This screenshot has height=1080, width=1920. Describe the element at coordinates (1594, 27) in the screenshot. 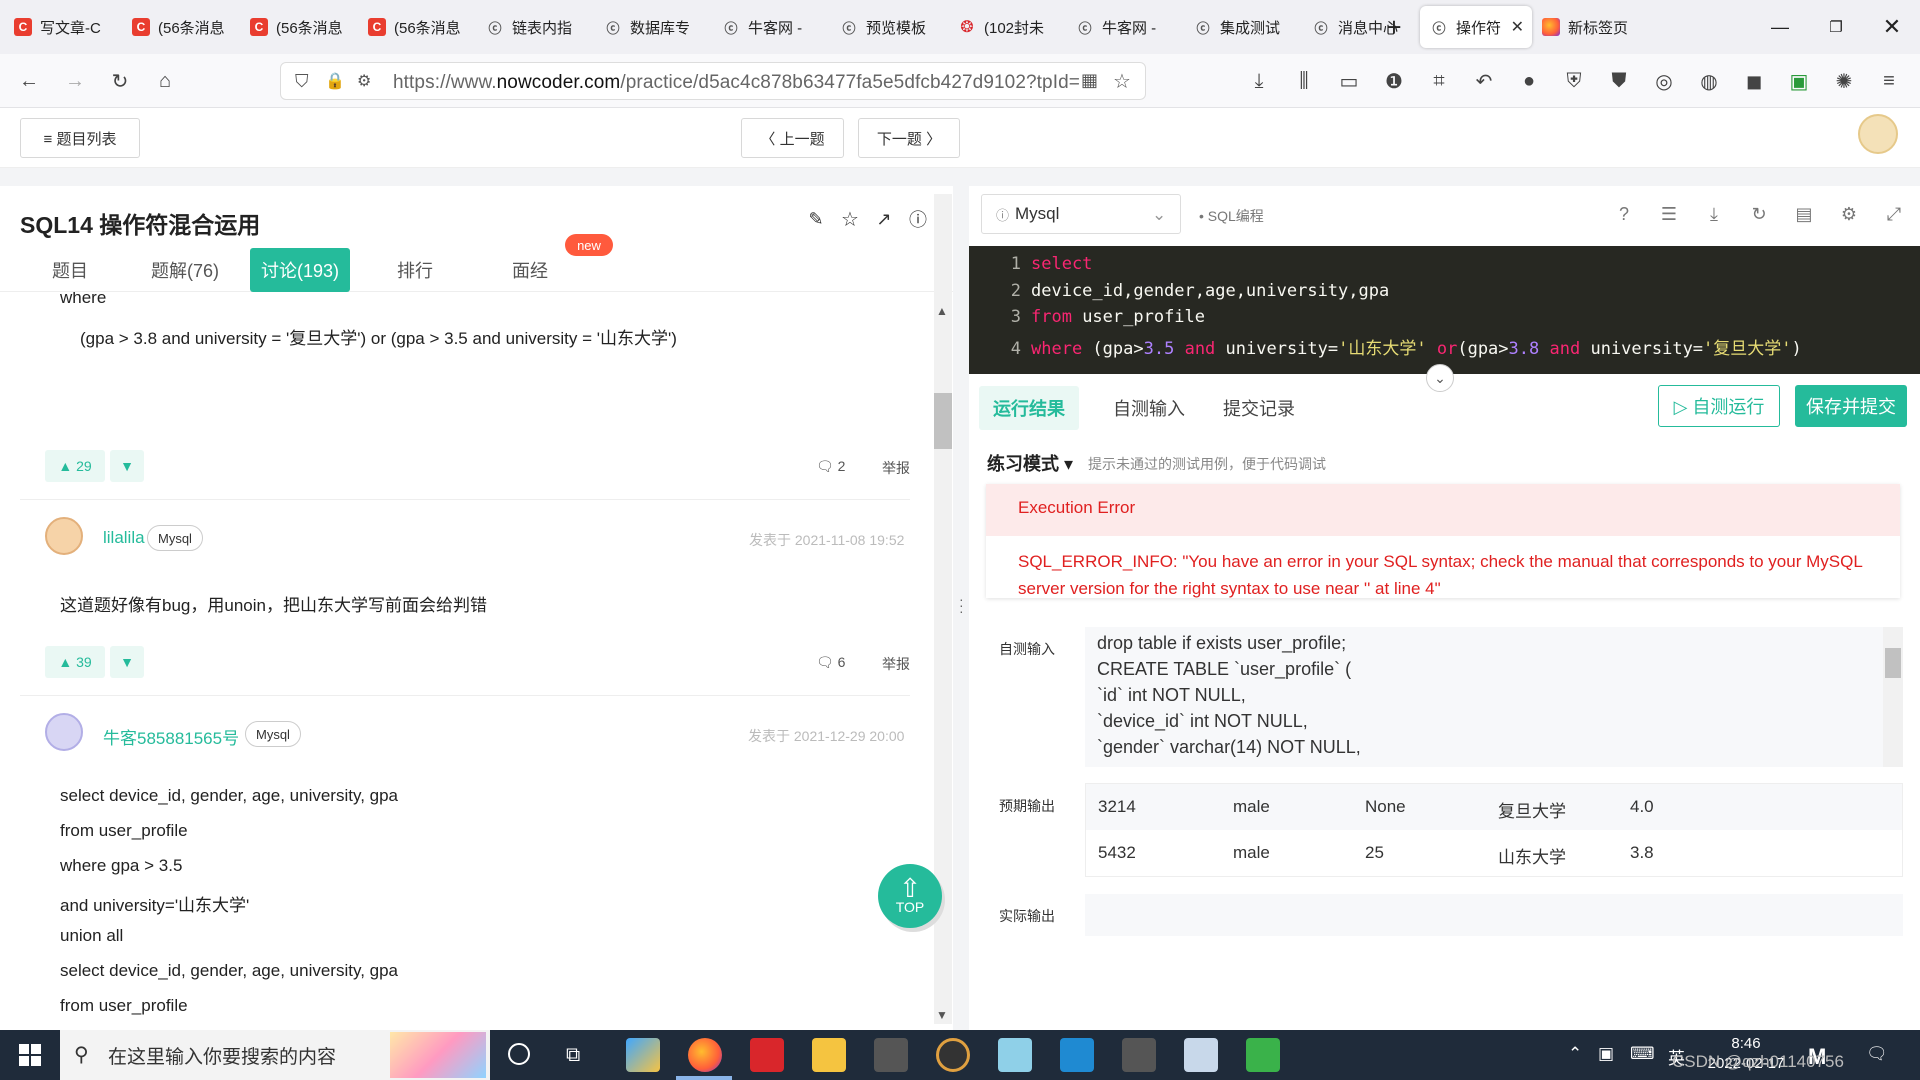

I see `browser-tab: 新标签页` at that location.